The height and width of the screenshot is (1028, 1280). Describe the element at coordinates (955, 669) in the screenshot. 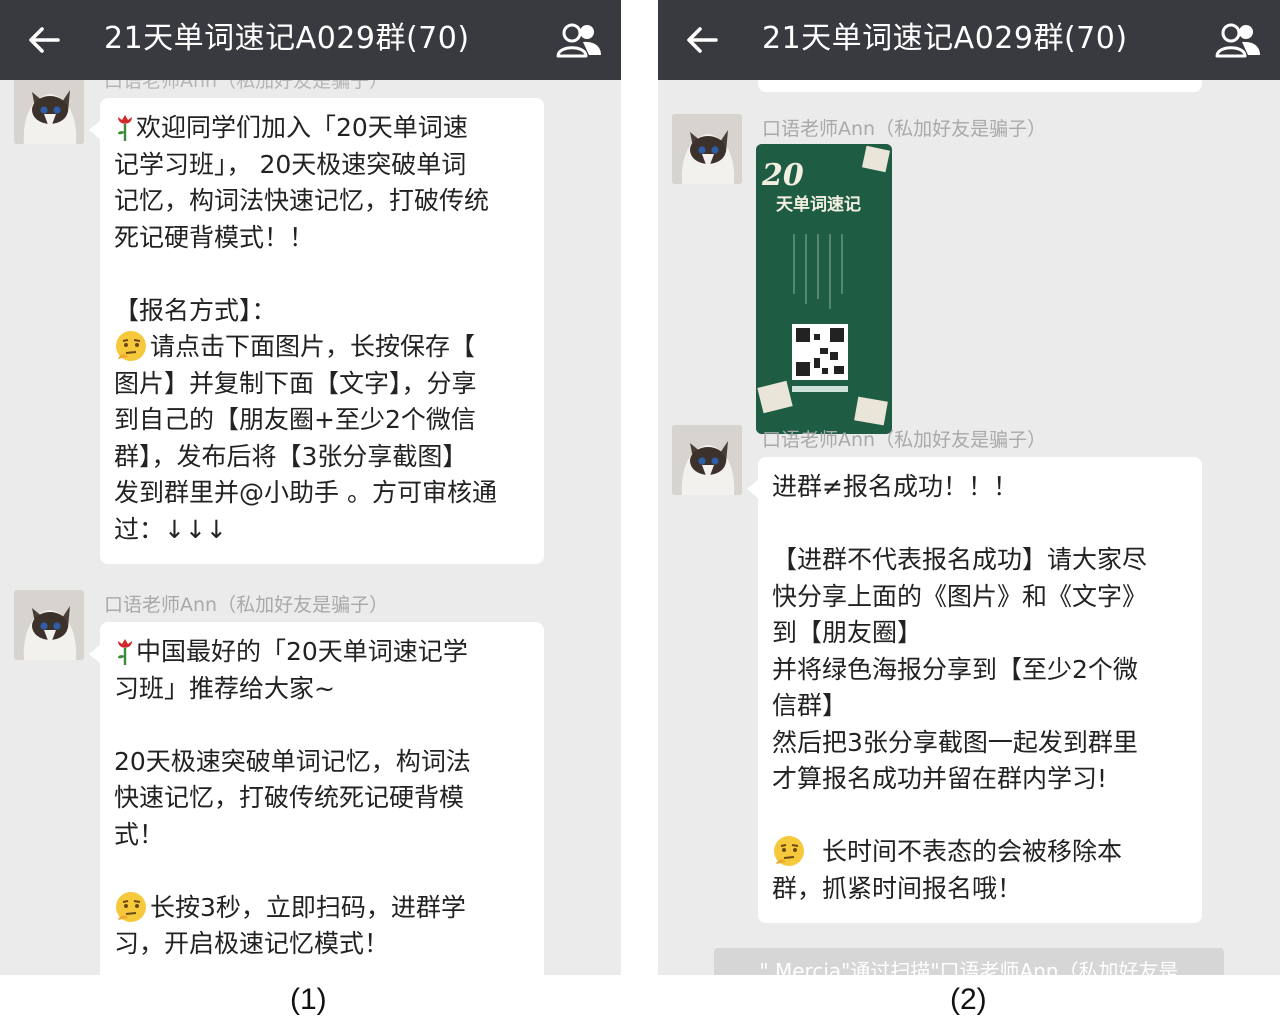

I see `message-line: 并将绿色海报分享到【至少2个微` at that location.